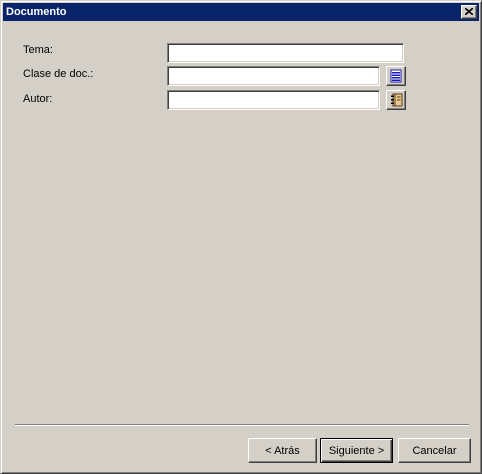 The width and height of the screenshot is (482, 474). Describe the element at coordinates (241, 12) in the screenshot. I see `title-bar: Documento` at that location.